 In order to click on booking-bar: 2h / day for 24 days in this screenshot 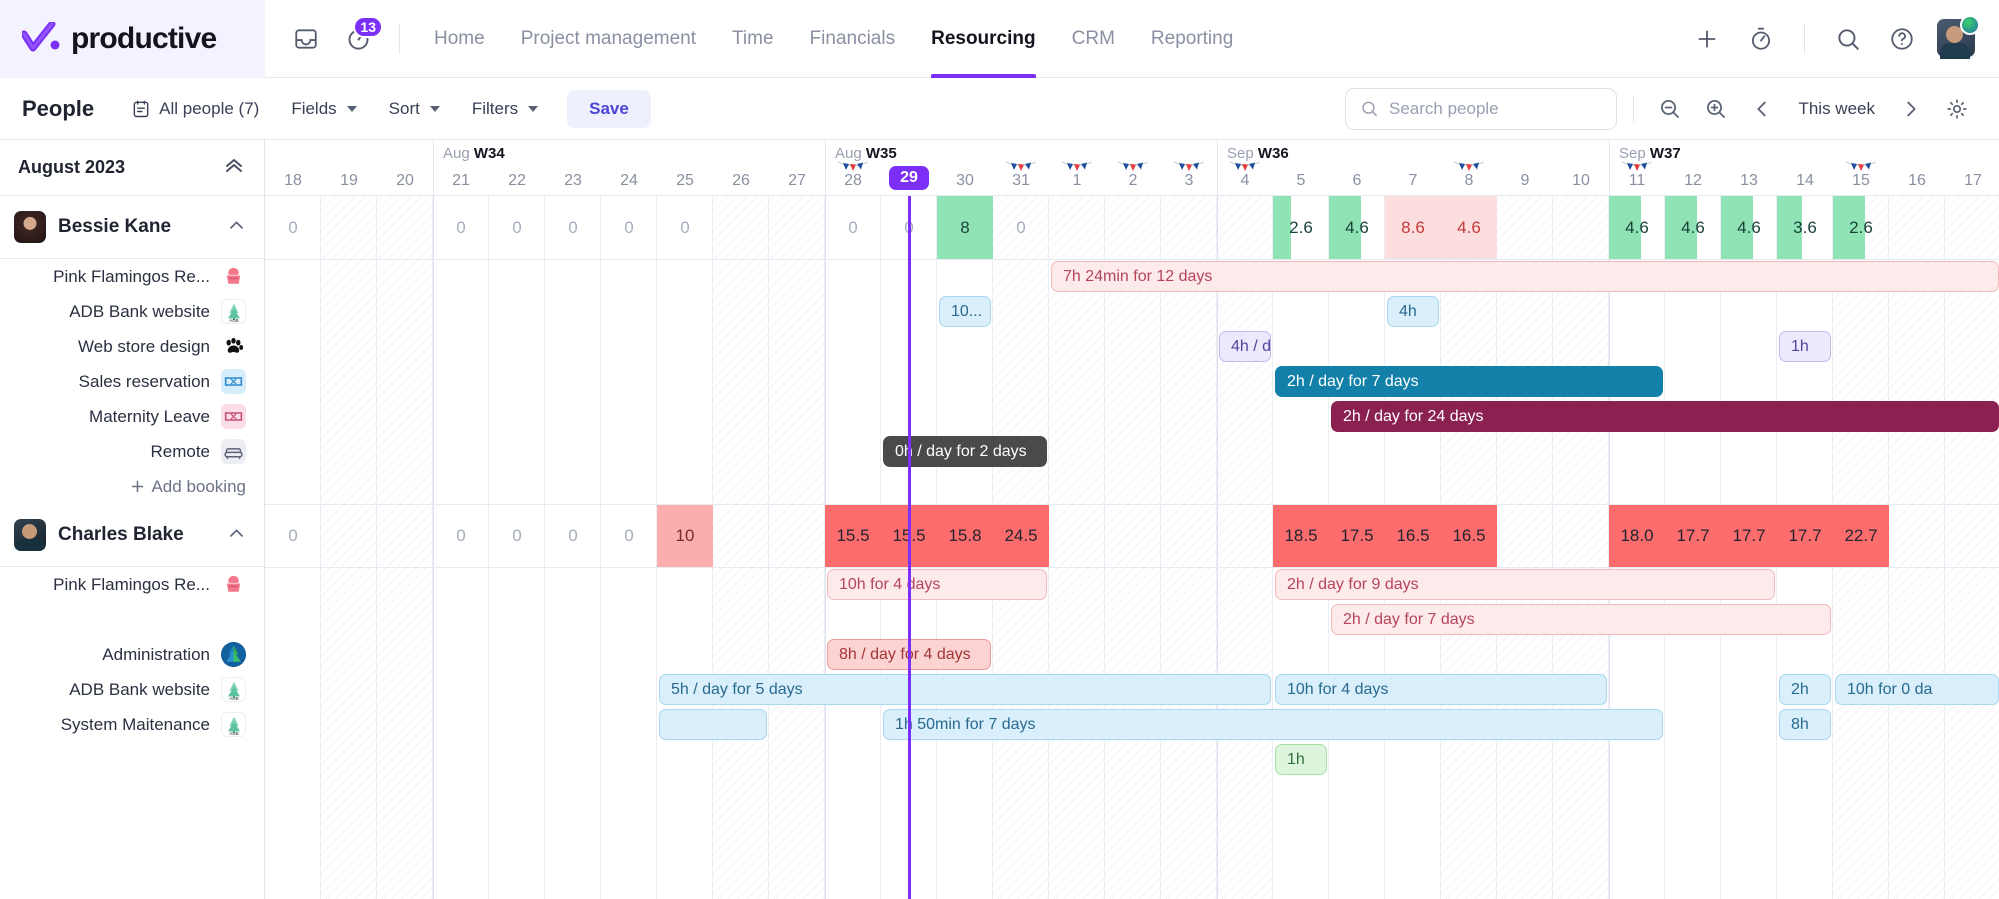, I will do `click(1665, 416)`.